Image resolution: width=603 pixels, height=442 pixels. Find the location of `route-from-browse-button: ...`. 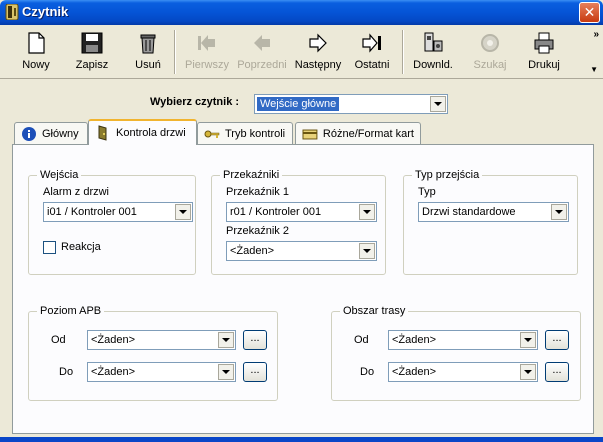

route-from-browse-button: ... is located at coordinates (557, 340).